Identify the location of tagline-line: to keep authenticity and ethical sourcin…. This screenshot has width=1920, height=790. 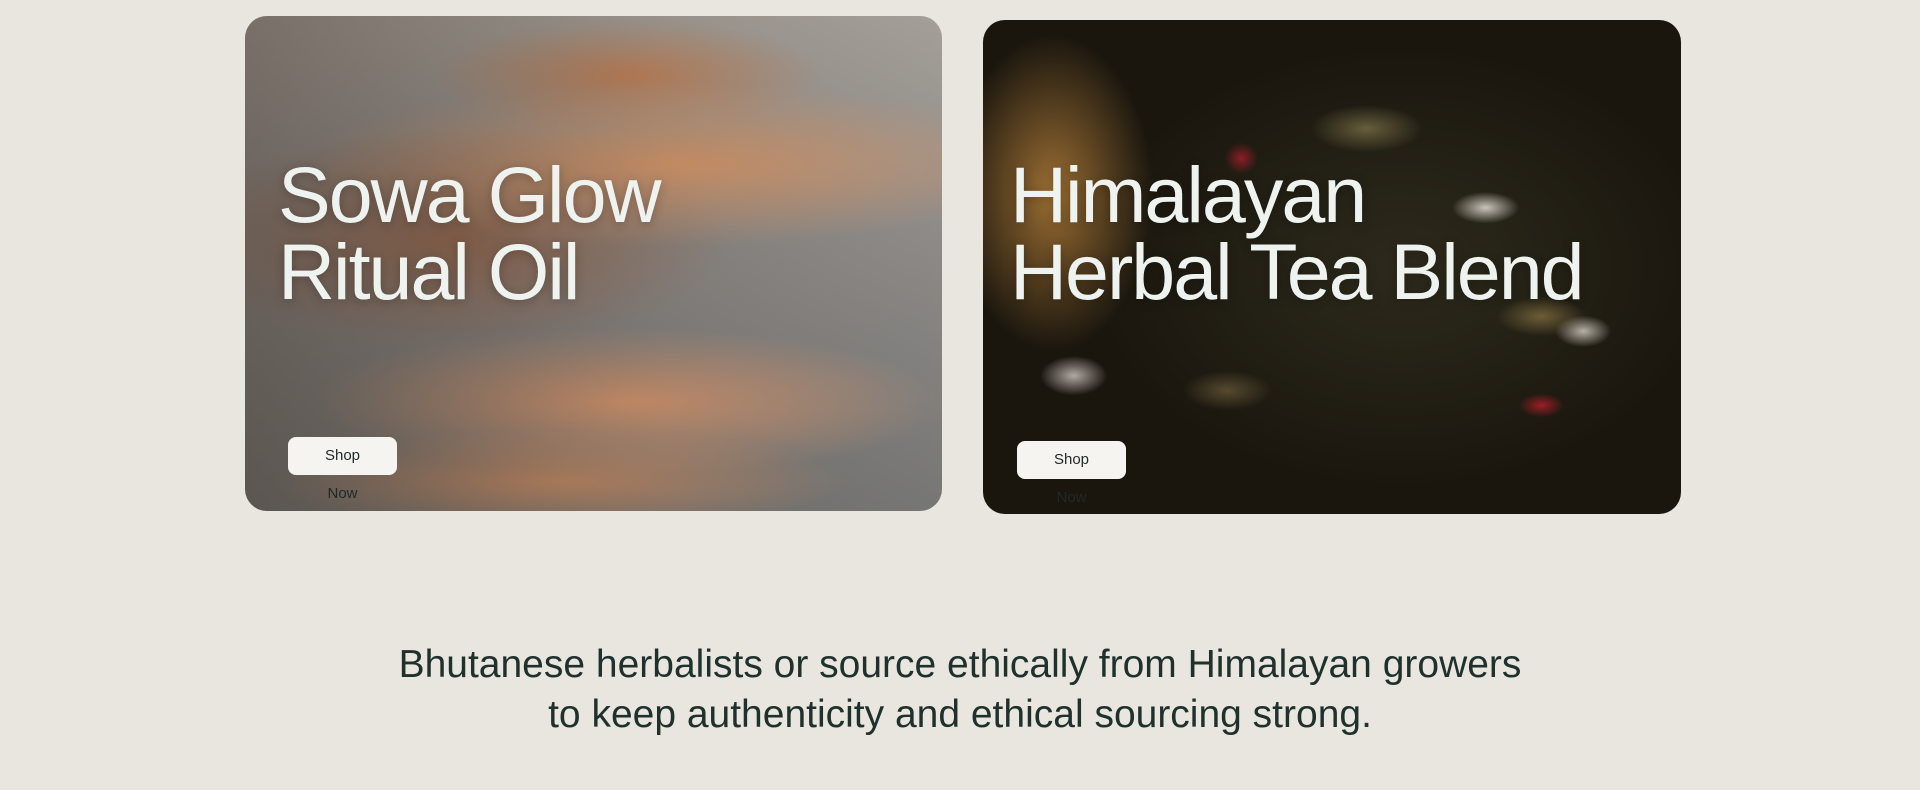
(960, 714).